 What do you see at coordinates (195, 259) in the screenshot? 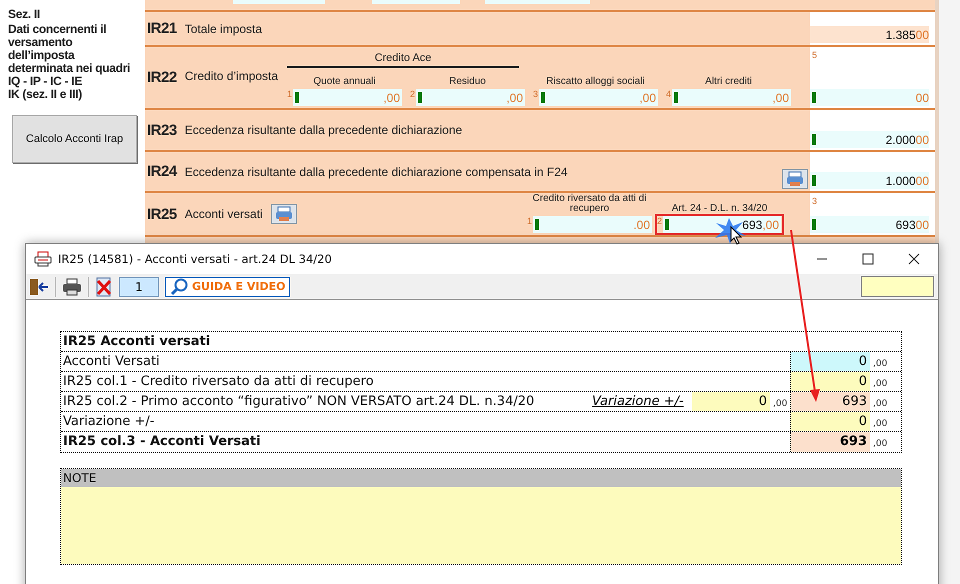
I see `window-title: IR25 (14581) - Acconti versati - art.24 DL 34/20` at bounding box center [195, 259].